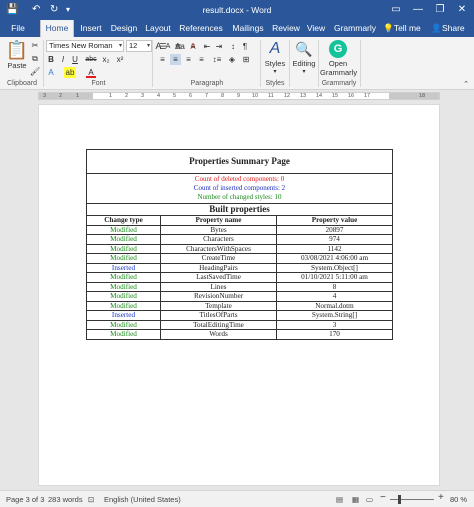  I want to click on sort-icon: ↕, so click(233, 46).